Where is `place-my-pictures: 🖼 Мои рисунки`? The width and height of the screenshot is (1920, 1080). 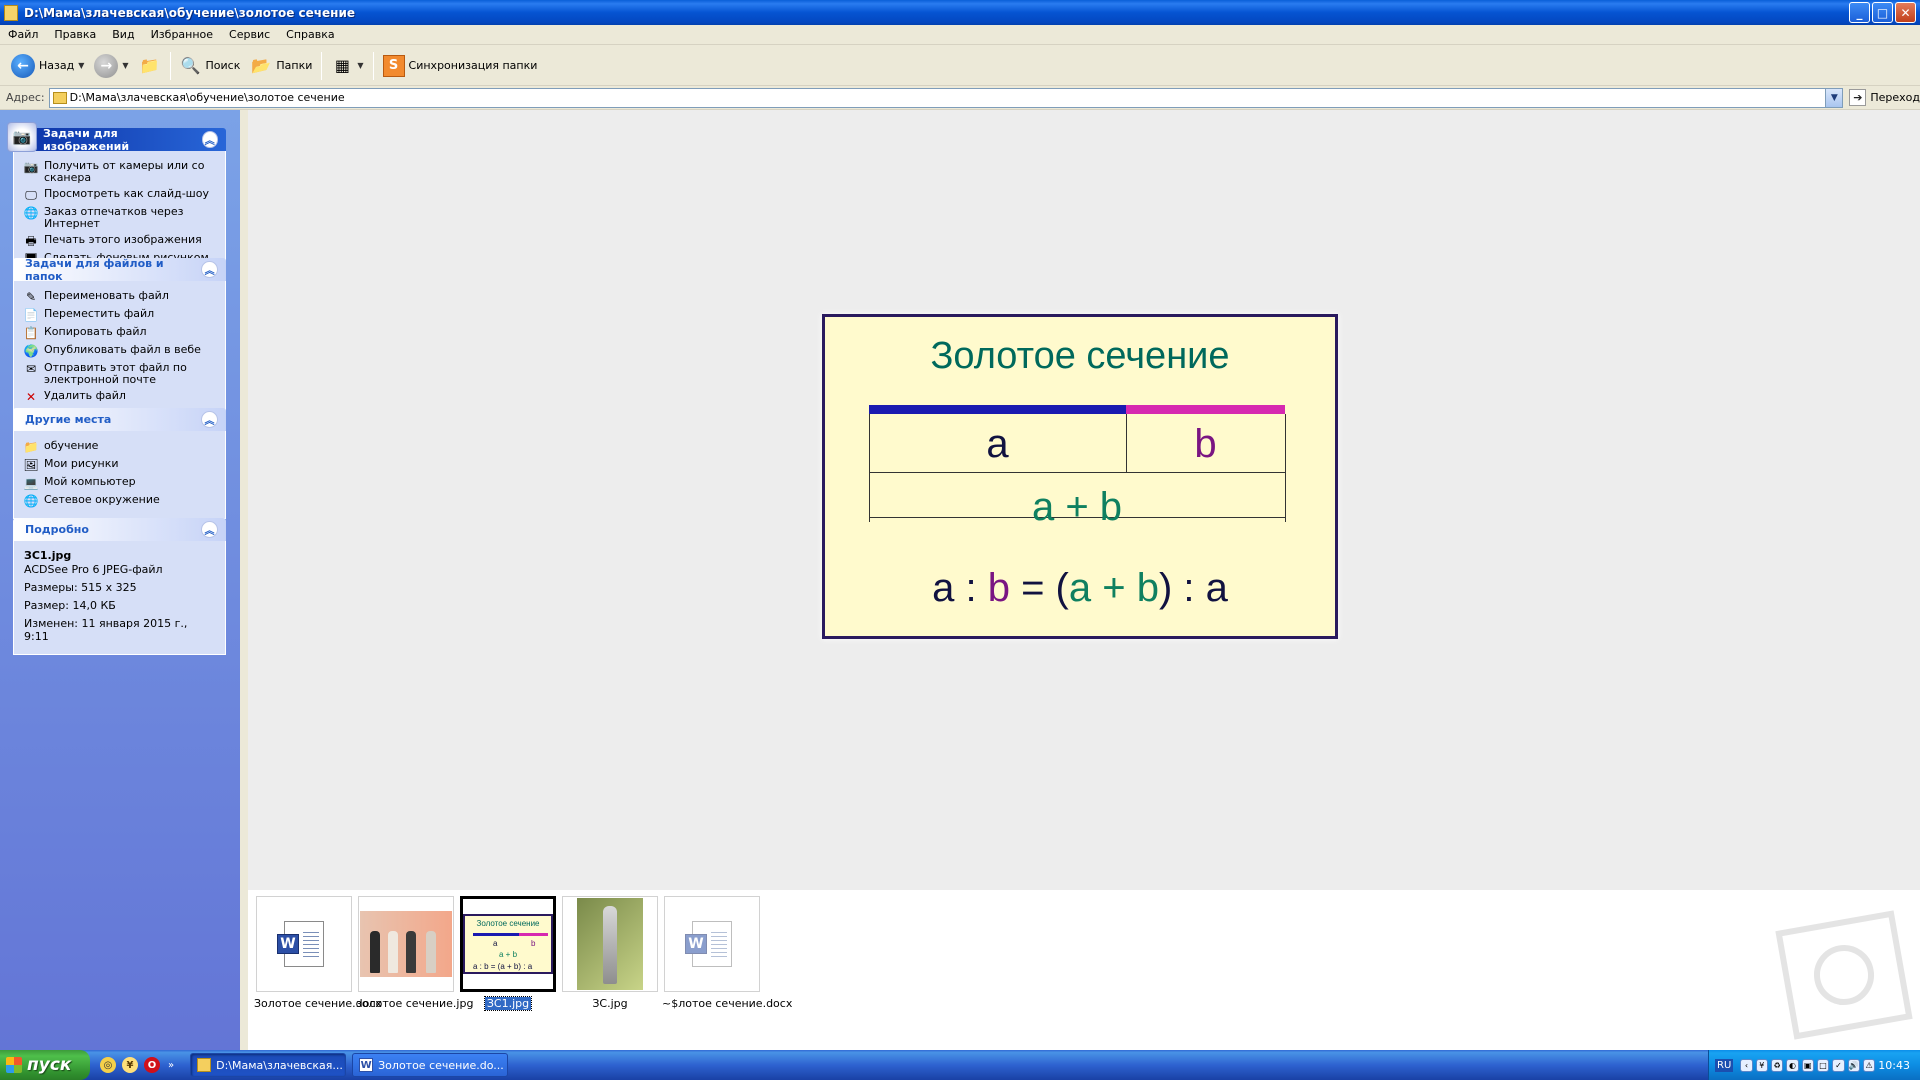
place-my-pictures: 🖼 Мои рисунки is located at coordinates (119, 465).